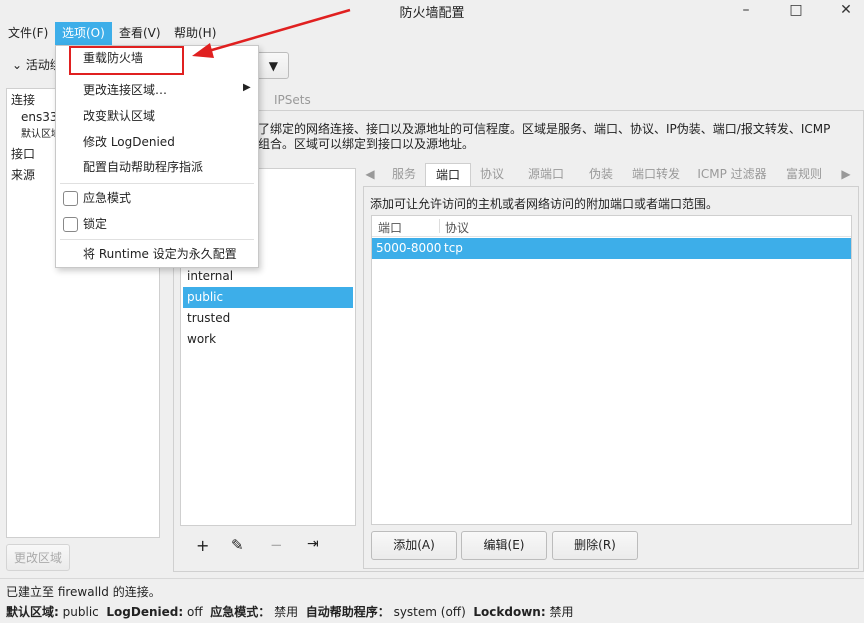 The width and height of the screenshot is (864, 623). Describe the element at coordinates (23, 175) in the screenshot. I see `sources-header: 来源` at that location.